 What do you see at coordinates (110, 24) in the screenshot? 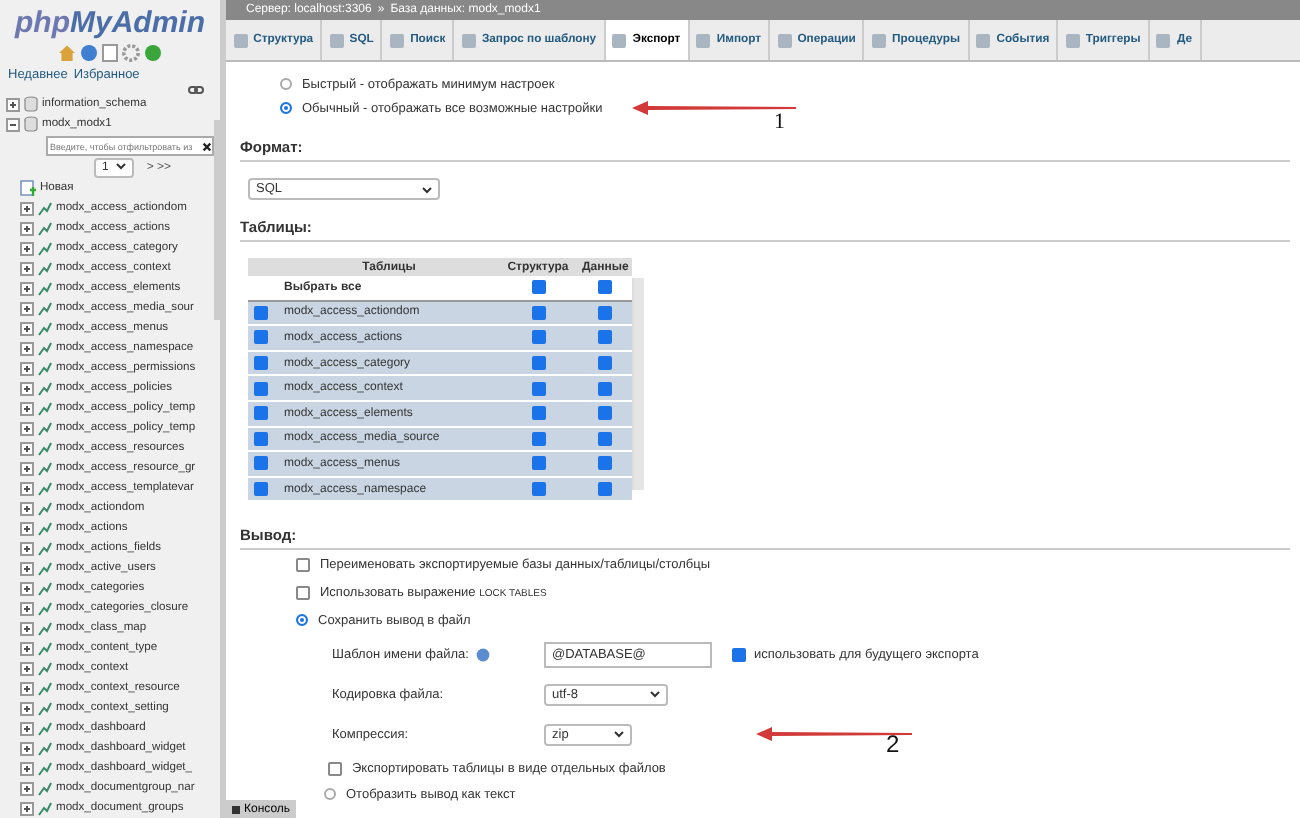
I see `logo: phpMyAdmin` at bounding box center [110, 24].